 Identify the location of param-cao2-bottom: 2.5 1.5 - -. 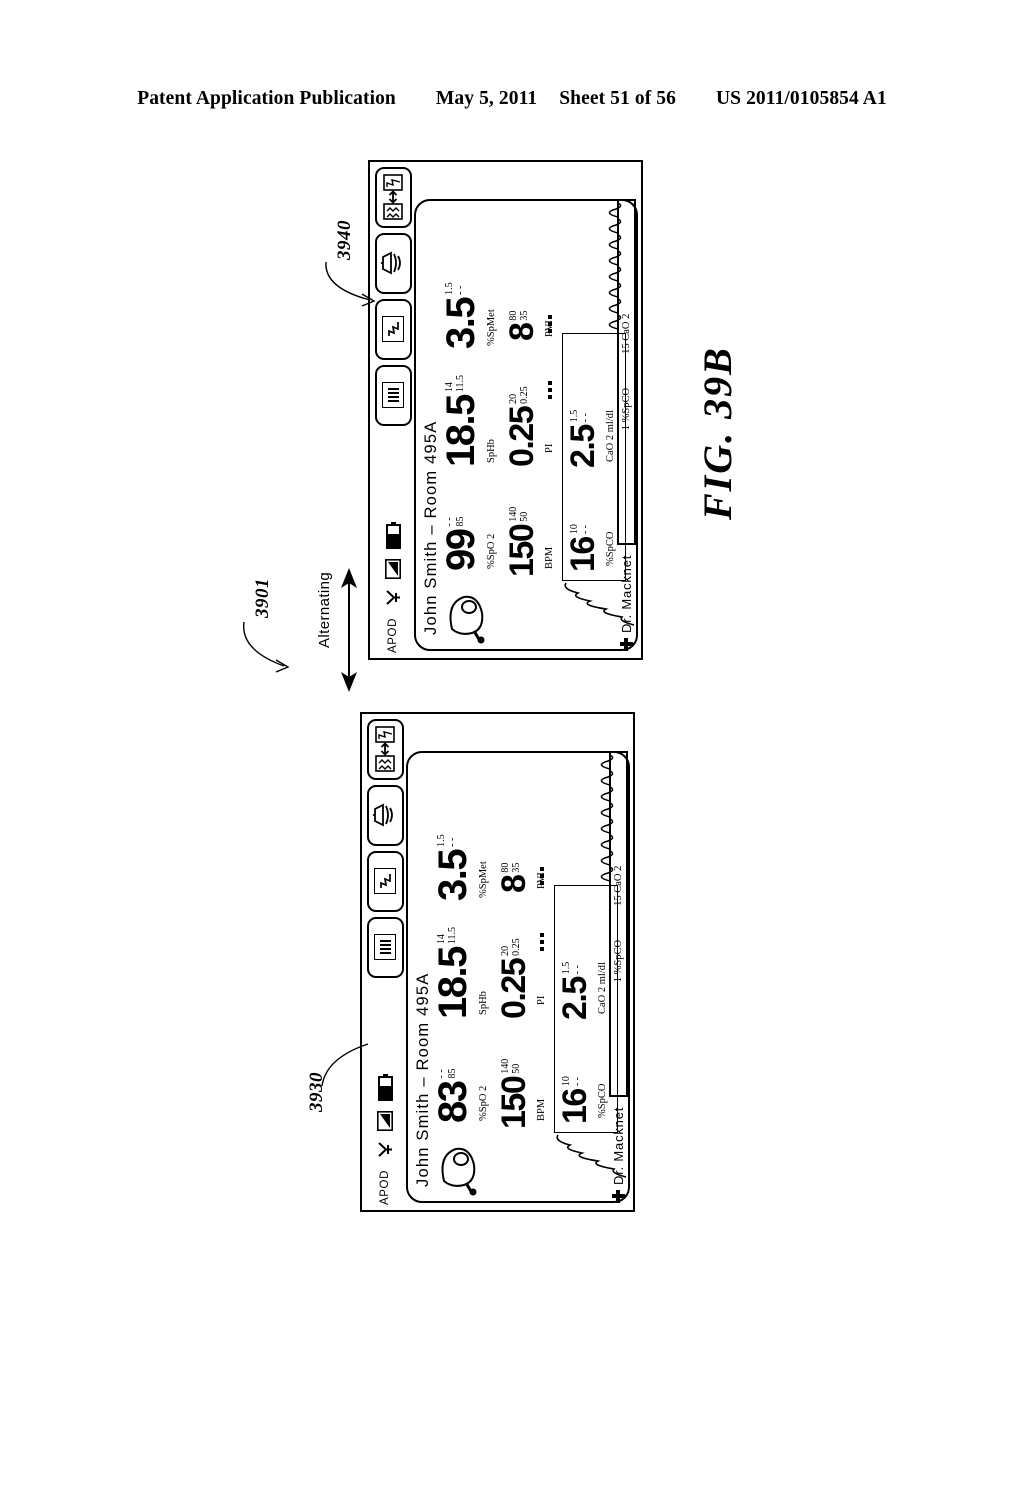
(575, 991).